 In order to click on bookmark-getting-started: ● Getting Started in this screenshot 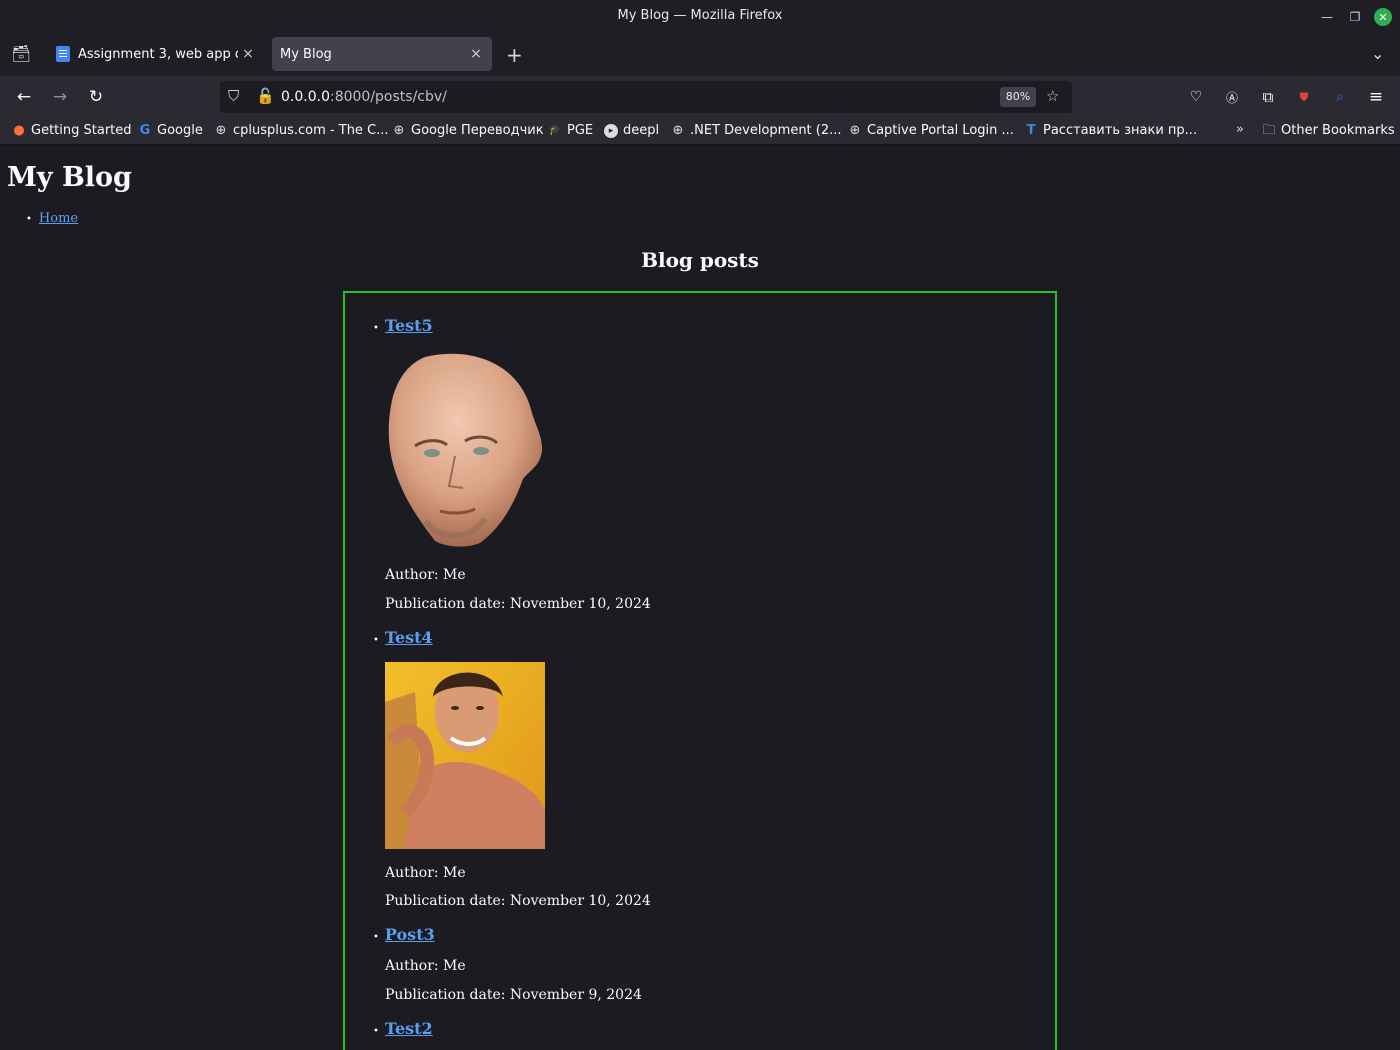, I will do `click(71, 130)`.